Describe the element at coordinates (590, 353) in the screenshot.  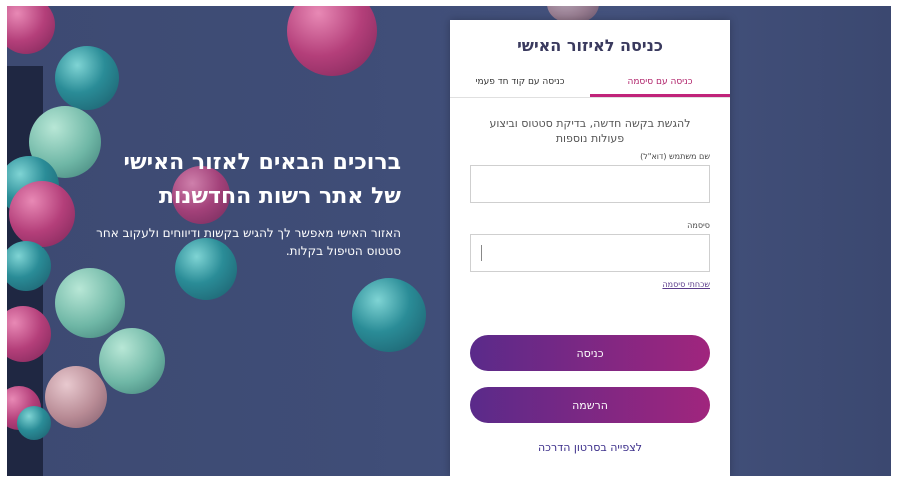
I see `login-button: כניסה` at that location.